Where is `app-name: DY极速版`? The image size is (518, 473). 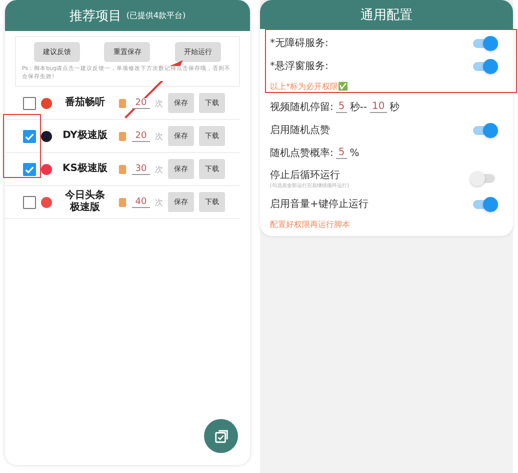 app-name: DY极速版 is located at coordinates (85, 136).